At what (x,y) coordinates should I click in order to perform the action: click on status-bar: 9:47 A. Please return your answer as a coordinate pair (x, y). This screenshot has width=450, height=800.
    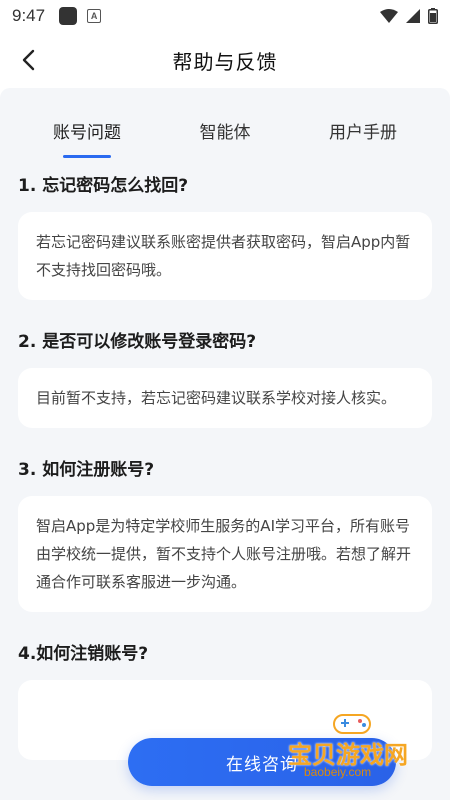
    Looking at the image, I should click on (225, 16).